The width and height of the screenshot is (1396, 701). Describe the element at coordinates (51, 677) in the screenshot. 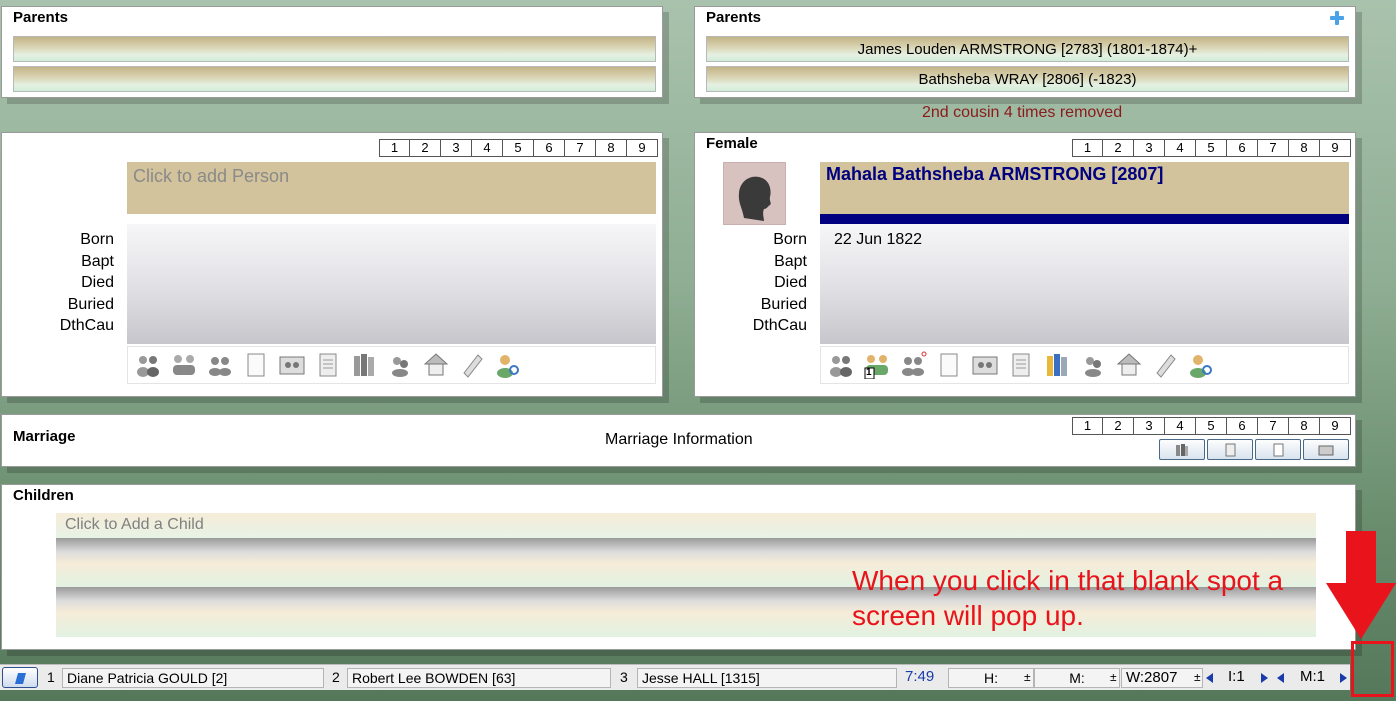

I see `slot-1-number: 1` at that location.